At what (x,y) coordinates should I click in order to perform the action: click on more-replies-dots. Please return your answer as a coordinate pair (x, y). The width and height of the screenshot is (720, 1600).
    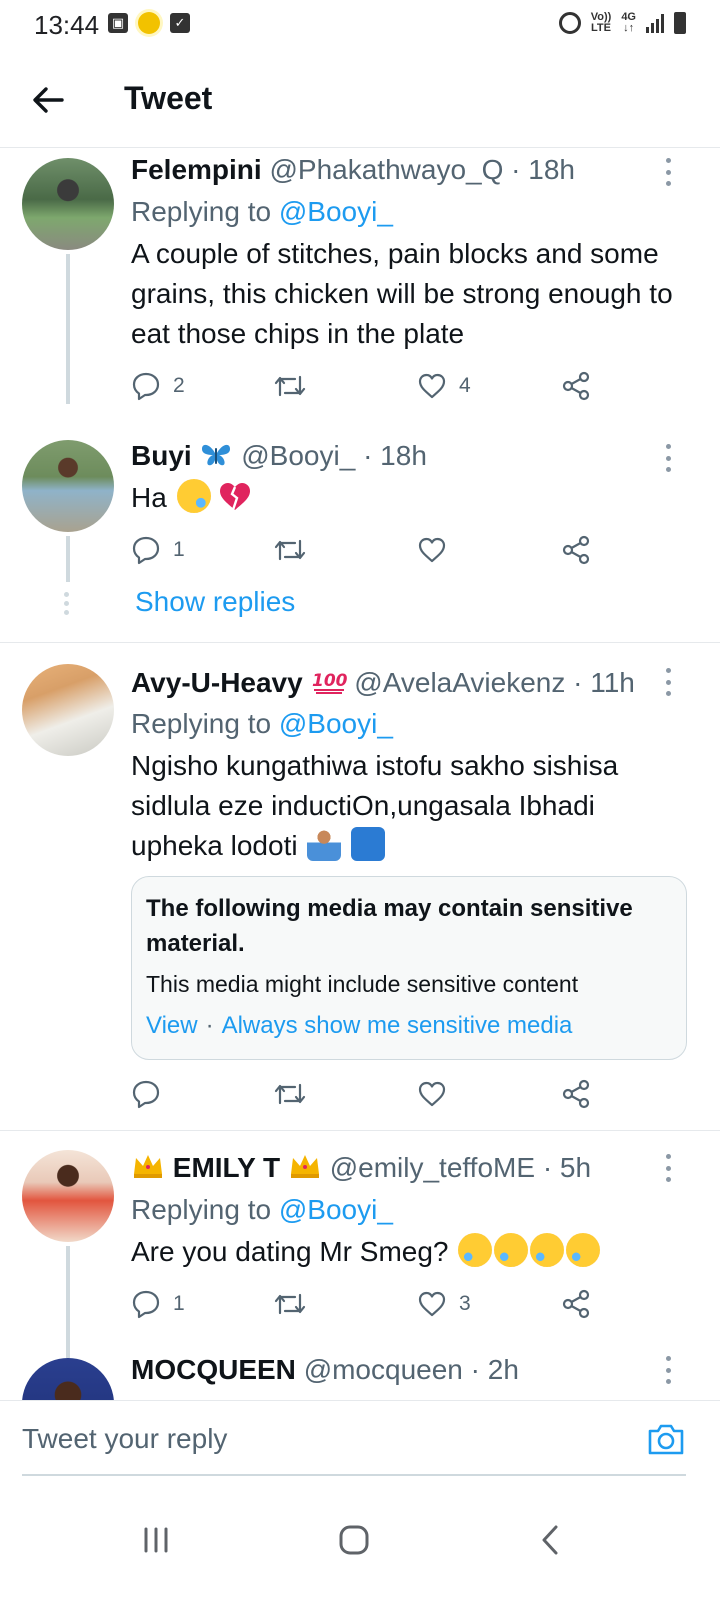
    Looking at the image, I should click on (67, 603).